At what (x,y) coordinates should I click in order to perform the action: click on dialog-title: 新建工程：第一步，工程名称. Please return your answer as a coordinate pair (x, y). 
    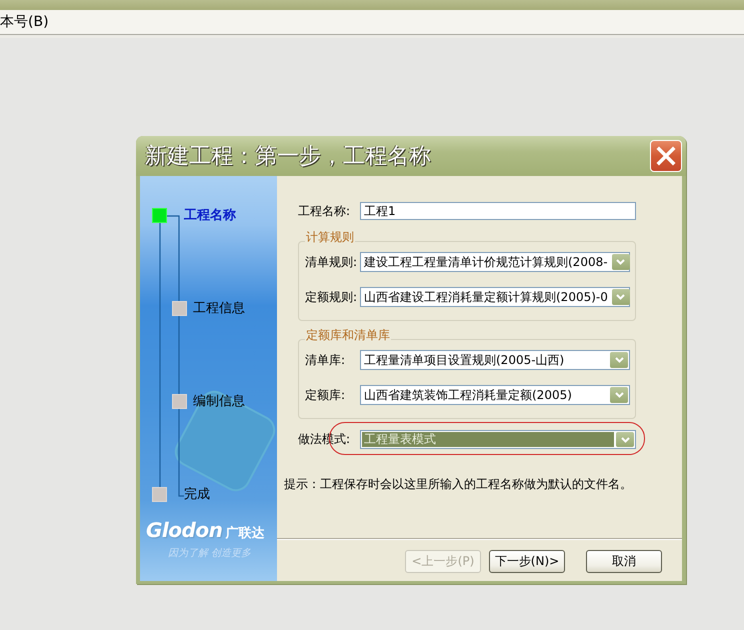
    Looking at the image, I should click on (288, 157).